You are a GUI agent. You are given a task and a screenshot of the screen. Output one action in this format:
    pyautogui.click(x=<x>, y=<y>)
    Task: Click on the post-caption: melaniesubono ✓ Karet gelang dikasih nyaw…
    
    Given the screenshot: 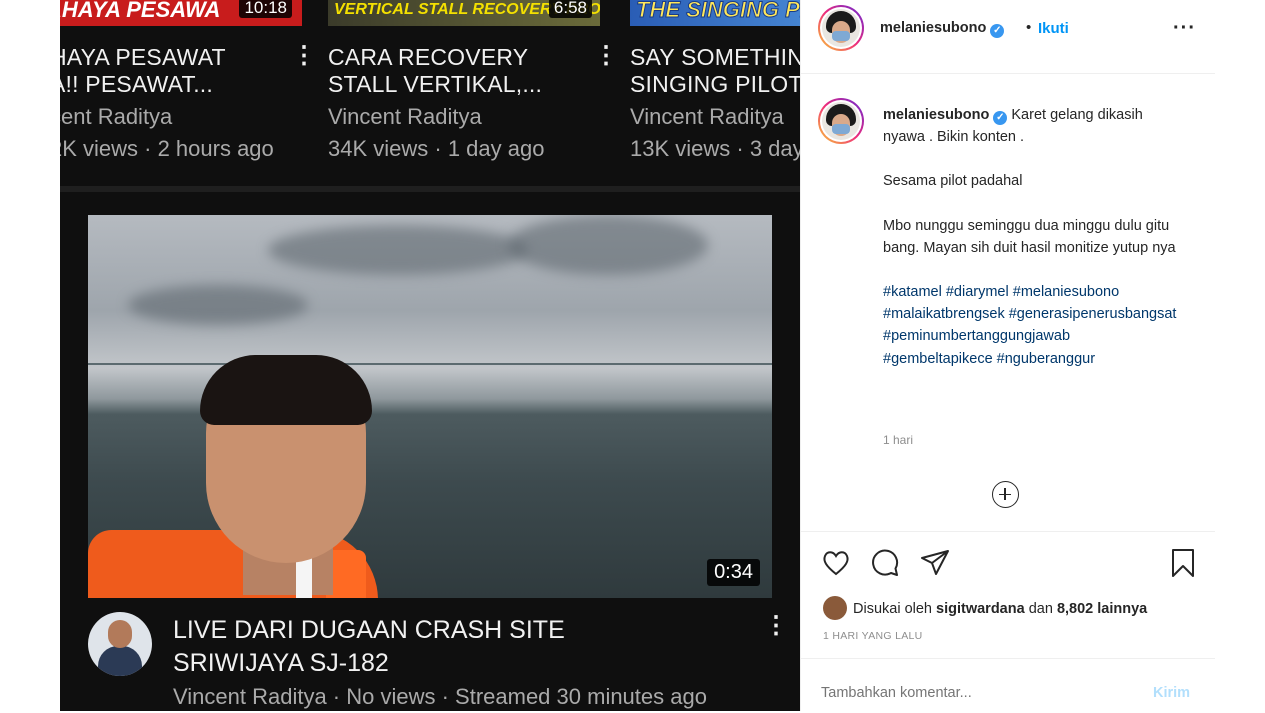 What is the action you would take?
    pyautogui.click(x=1033, y=237)
    